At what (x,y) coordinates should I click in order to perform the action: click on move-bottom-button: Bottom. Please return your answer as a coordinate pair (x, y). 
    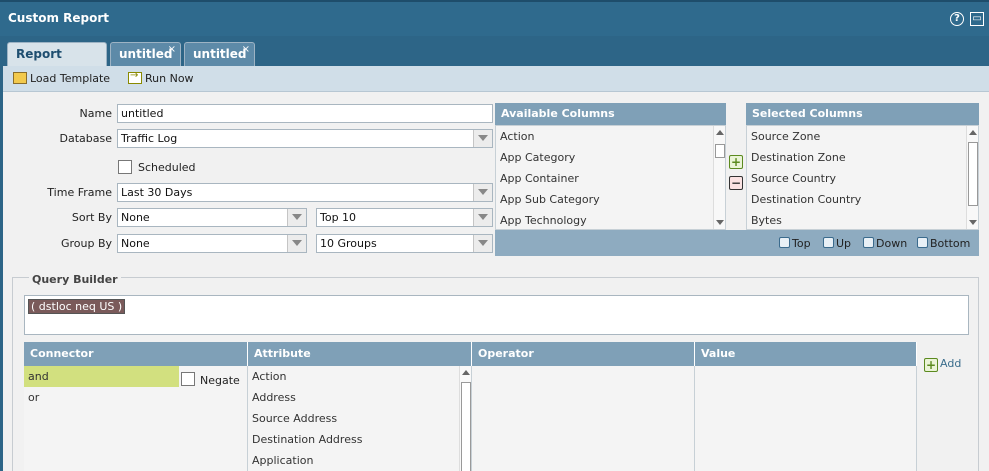
    Looking at the image, I should click on (943, 243).